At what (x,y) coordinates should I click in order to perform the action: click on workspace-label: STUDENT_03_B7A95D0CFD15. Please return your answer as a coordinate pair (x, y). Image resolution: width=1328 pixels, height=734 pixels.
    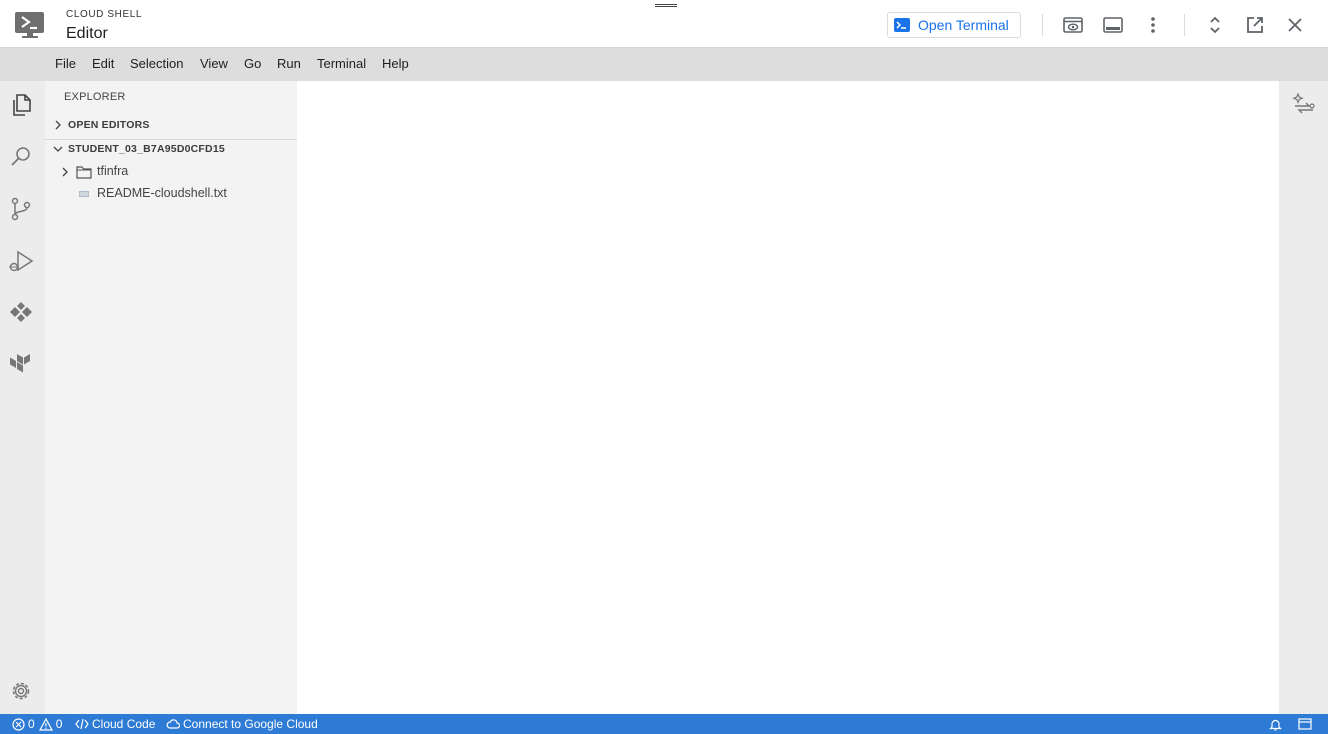
    Looking at the image, I should click on (146, 149).